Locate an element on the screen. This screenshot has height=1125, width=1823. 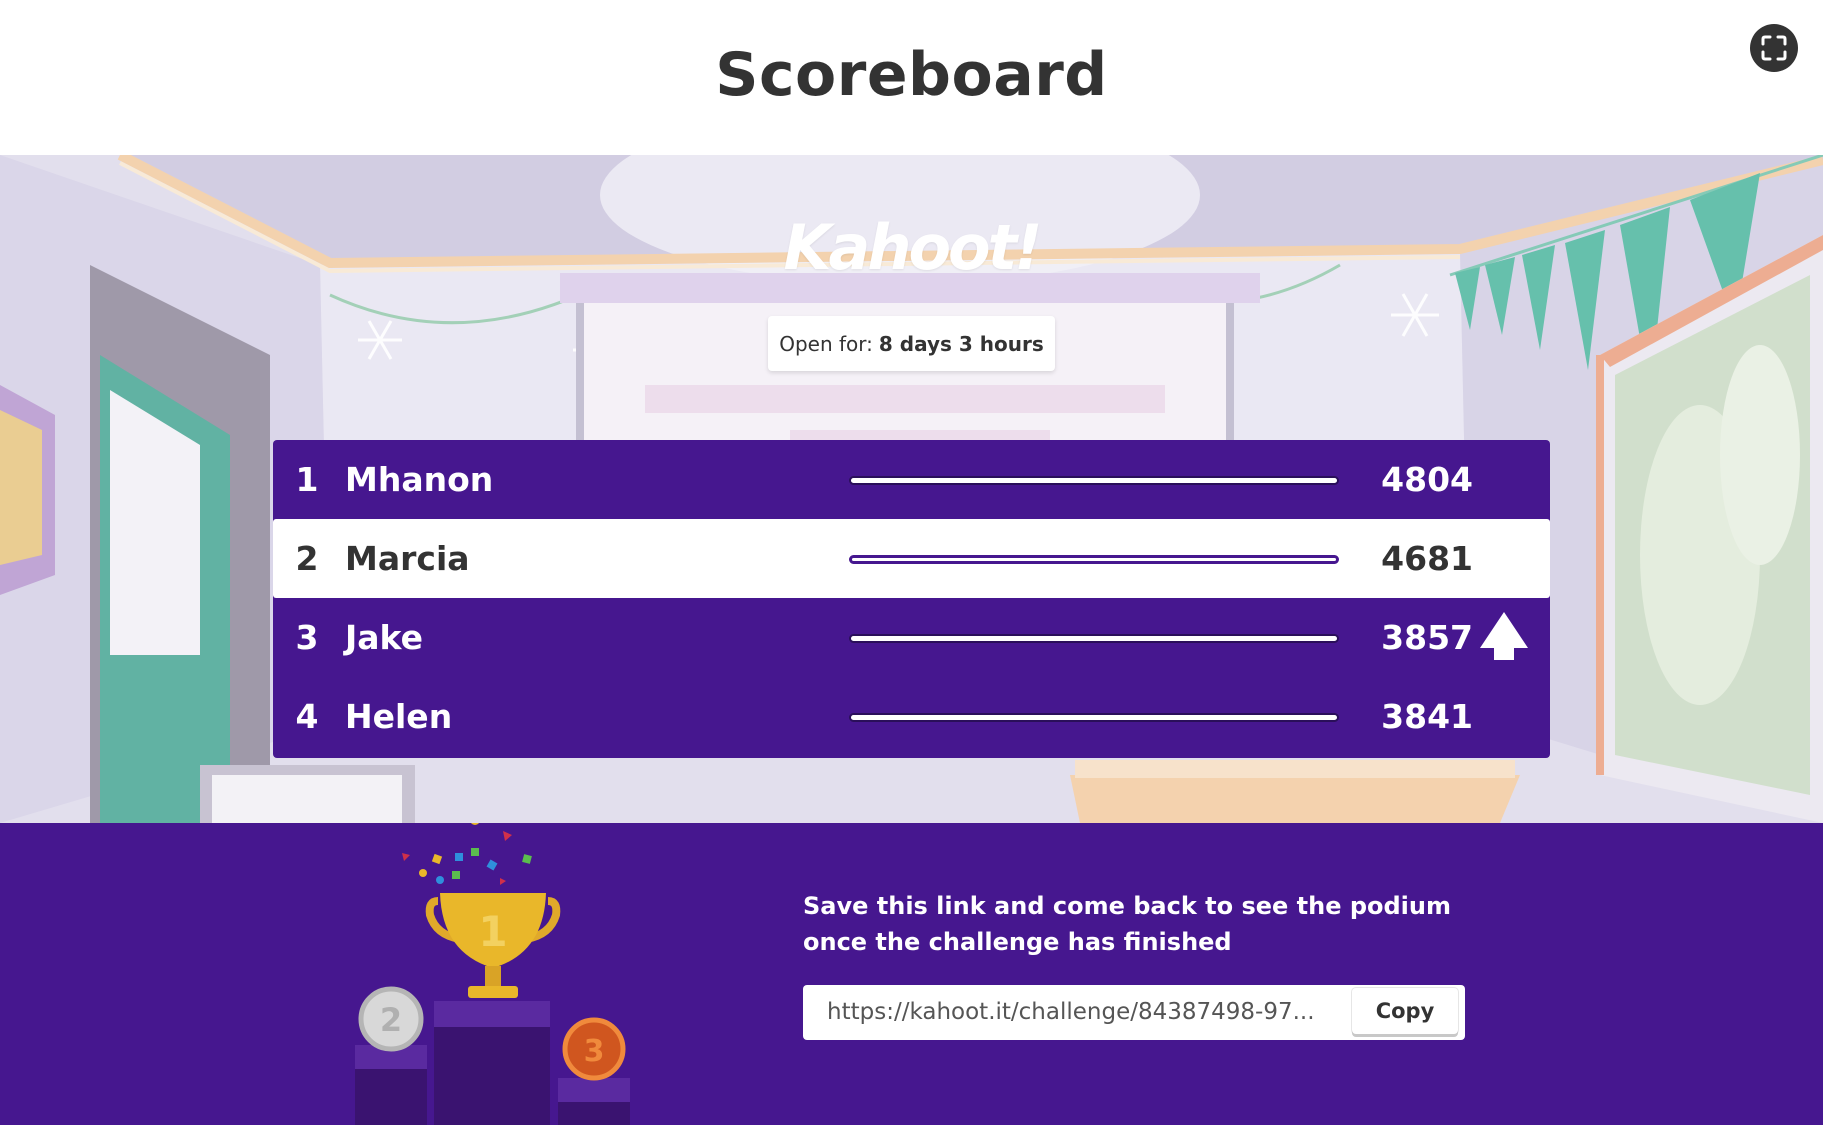
podium-illustration: 1 2 3 is located at coordinates (492, 974).